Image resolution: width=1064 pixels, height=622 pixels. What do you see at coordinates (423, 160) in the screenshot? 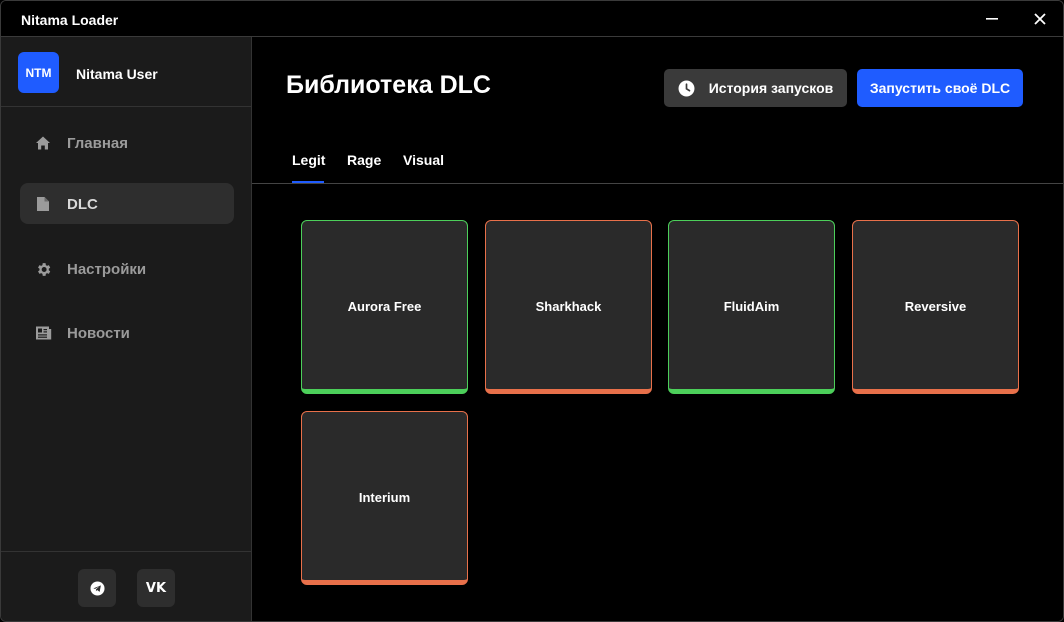
I see `tab-visual: Visual` at bounding box center [423, 160].